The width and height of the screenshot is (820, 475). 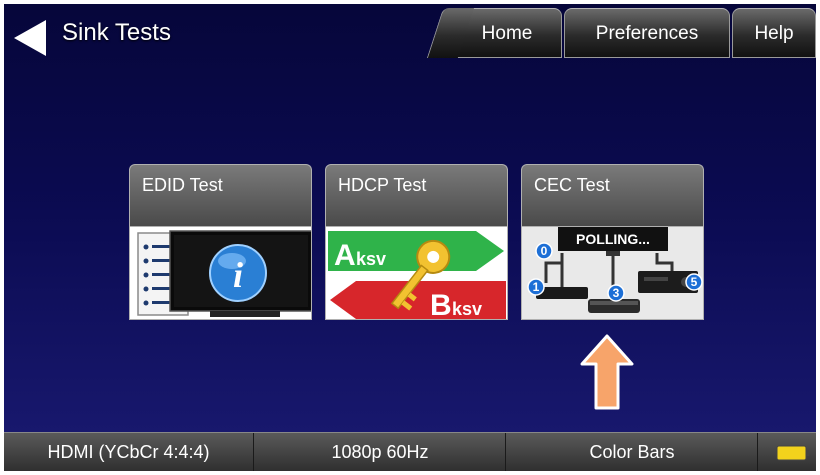 I want to click on hdcp-key-icon: A ksv B ksv, so click(x=416, y=273).